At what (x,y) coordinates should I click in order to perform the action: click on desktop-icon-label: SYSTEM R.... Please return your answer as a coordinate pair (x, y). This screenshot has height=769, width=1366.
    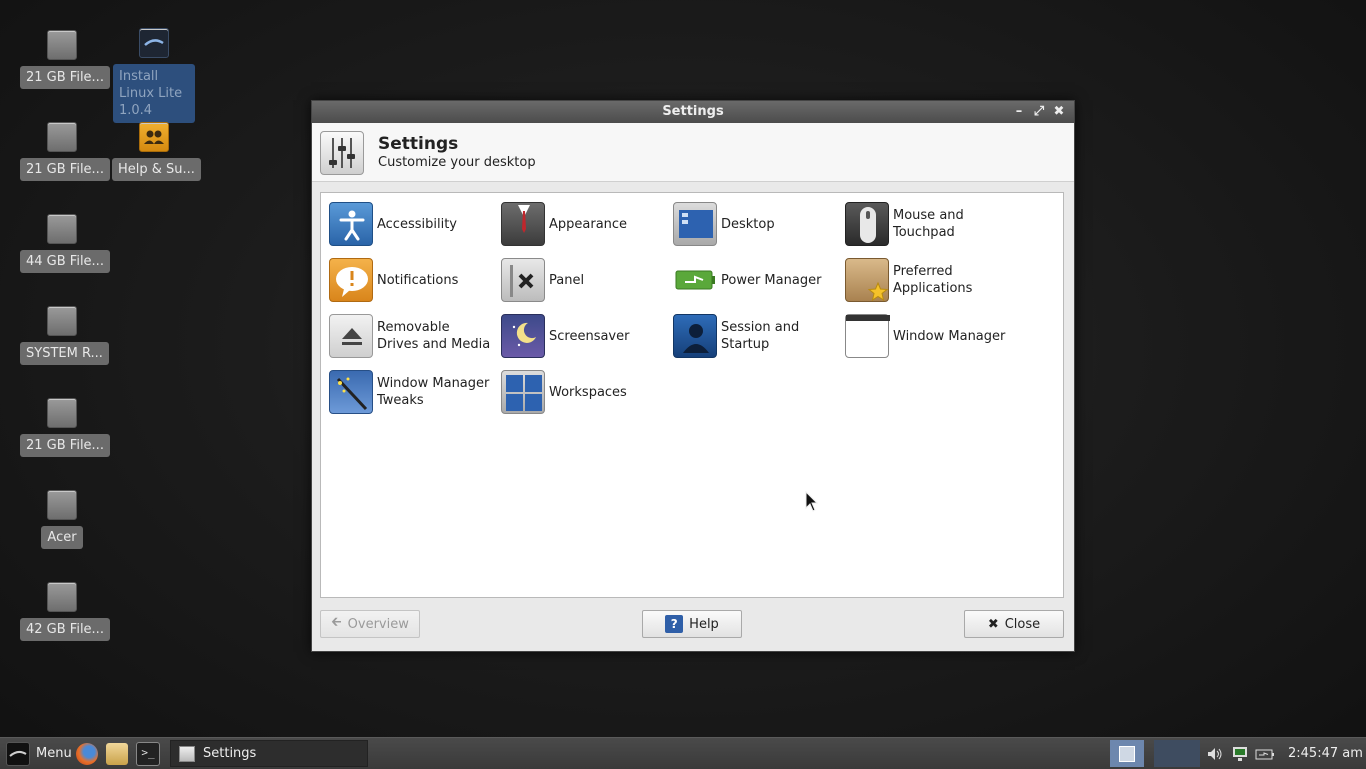
    Looking at the image, I should click on (64, 353).